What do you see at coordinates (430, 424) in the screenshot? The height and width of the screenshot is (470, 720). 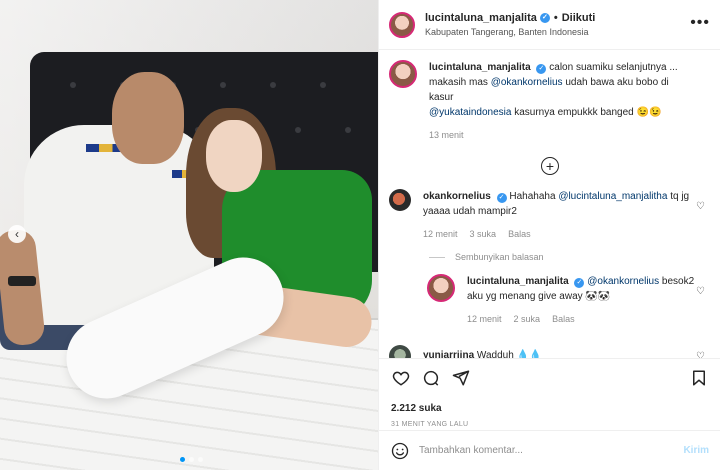 I see `post-time-ago: 31 MENIT YANG LALU` at bounding box center [430, 424].